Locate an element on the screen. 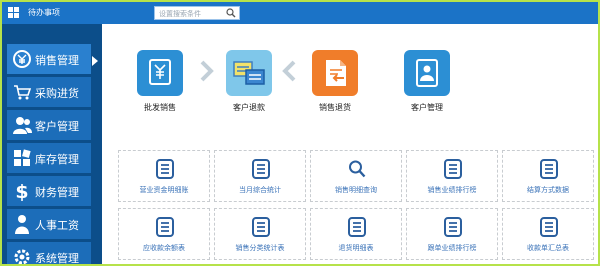 This screenshot has height=266, width=600. sidebar-item-finance: $ 财务管理 is located at coordinates (49, 191).